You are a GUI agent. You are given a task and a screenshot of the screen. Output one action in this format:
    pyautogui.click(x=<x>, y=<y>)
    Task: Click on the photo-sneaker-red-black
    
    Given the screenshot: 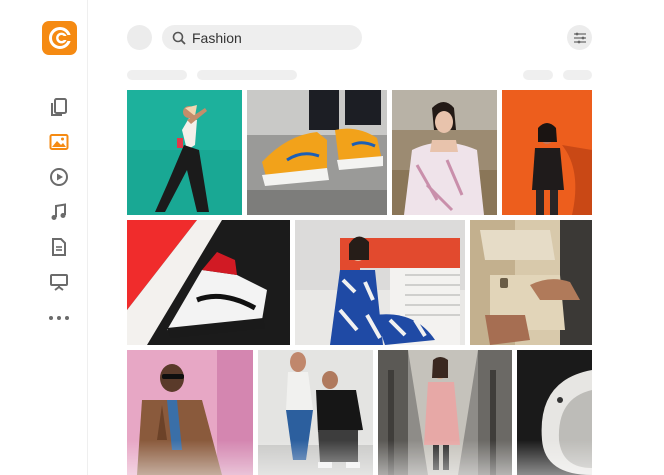 What is the action you would take?
    pyautogui.click(x=208, y=282)
    